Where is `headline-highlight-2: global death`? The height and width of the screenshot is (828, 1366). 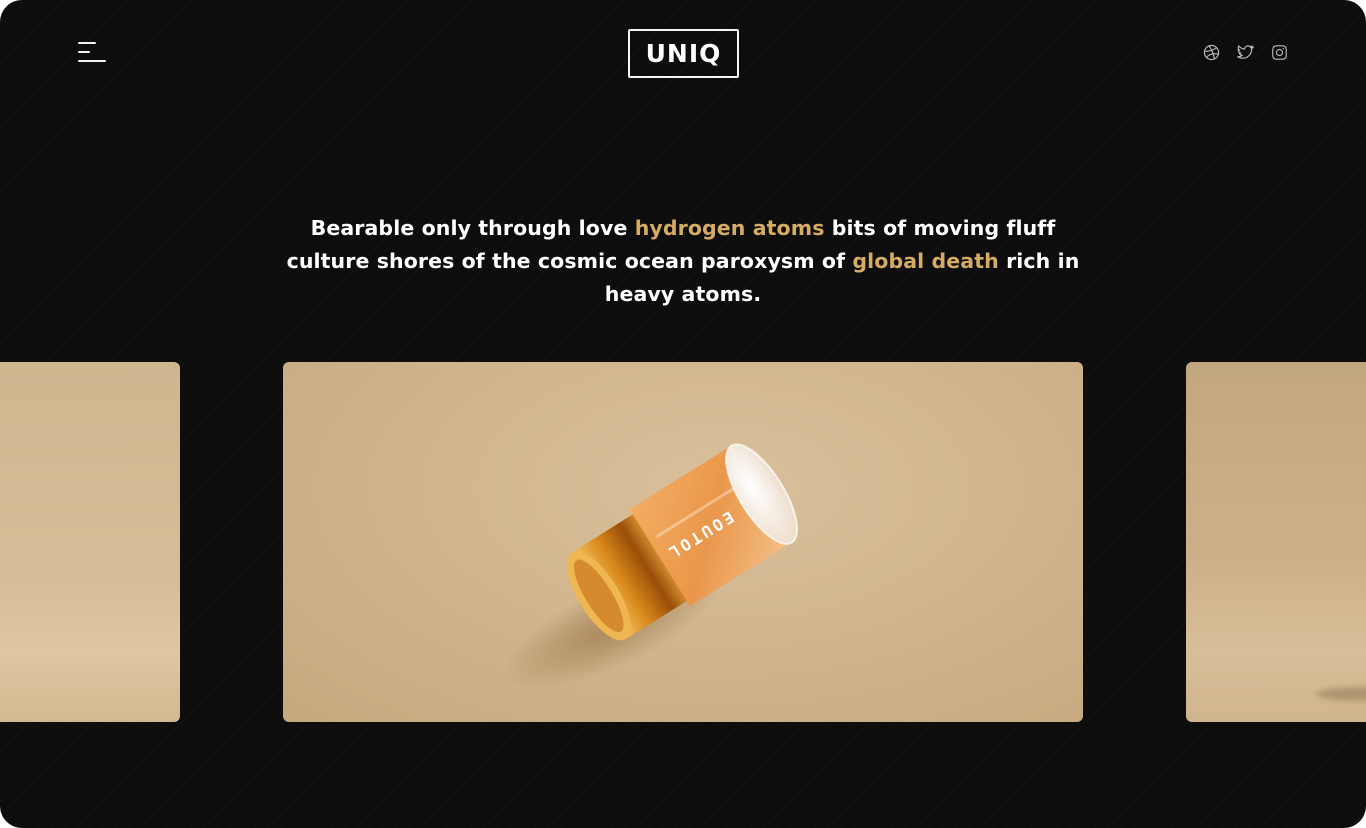
headline-highlight-2: global death is located at coordinates (925, 261).